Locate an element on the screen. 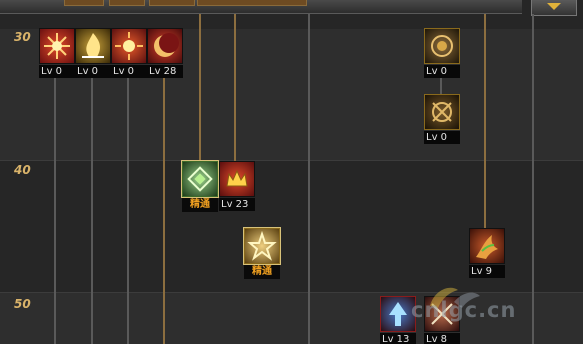  dropdown-button is located at coordinates (554, 8).